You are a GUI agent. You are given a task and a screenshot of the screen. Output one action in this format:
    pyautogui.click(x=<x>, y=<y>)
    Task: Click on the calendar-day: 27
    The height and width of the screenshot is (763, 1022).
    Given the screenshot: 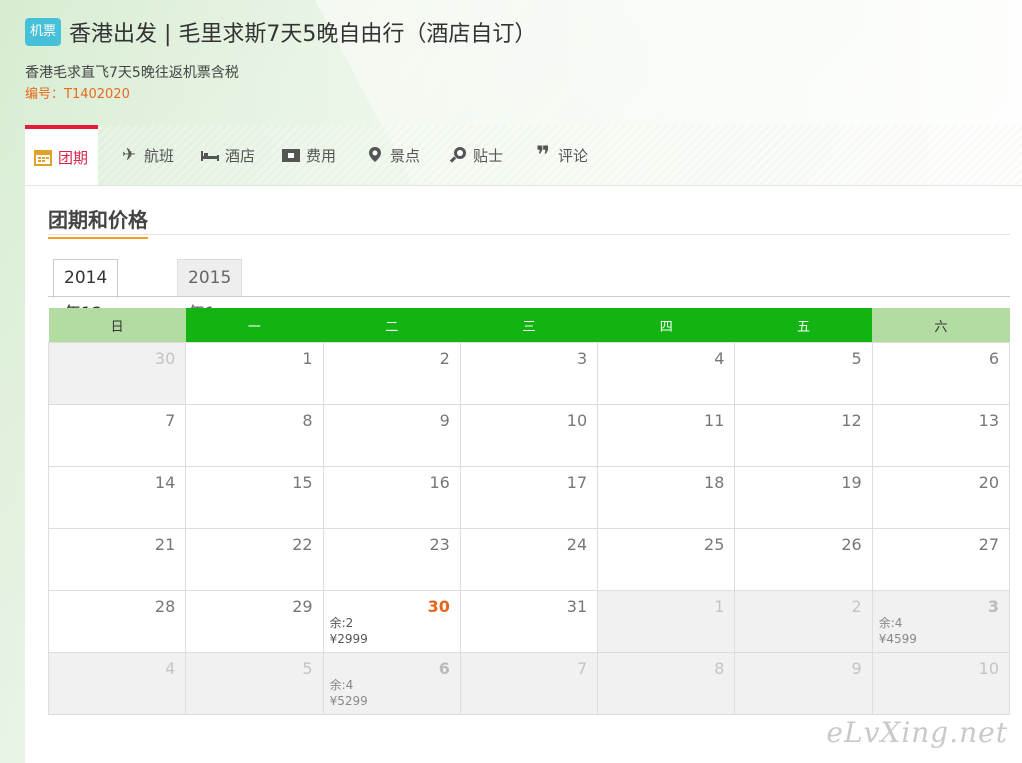 What is the action you would take?
    pyautogui.click(x=941, y=559)
    